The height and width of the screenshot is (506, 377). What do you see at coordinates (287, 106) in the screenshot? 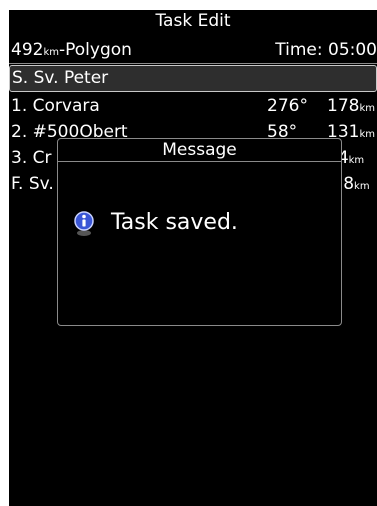
I see `waypoint-bearing: 276°` at bounding box center [287, 106].